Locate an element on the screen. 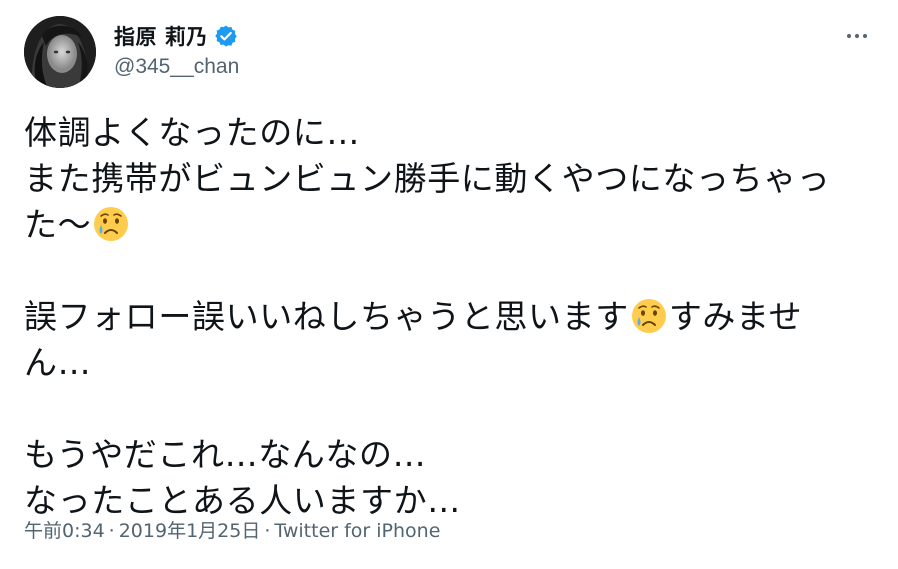  tweet-date: 2019年1月25日 is located at coordinates (190, 531).